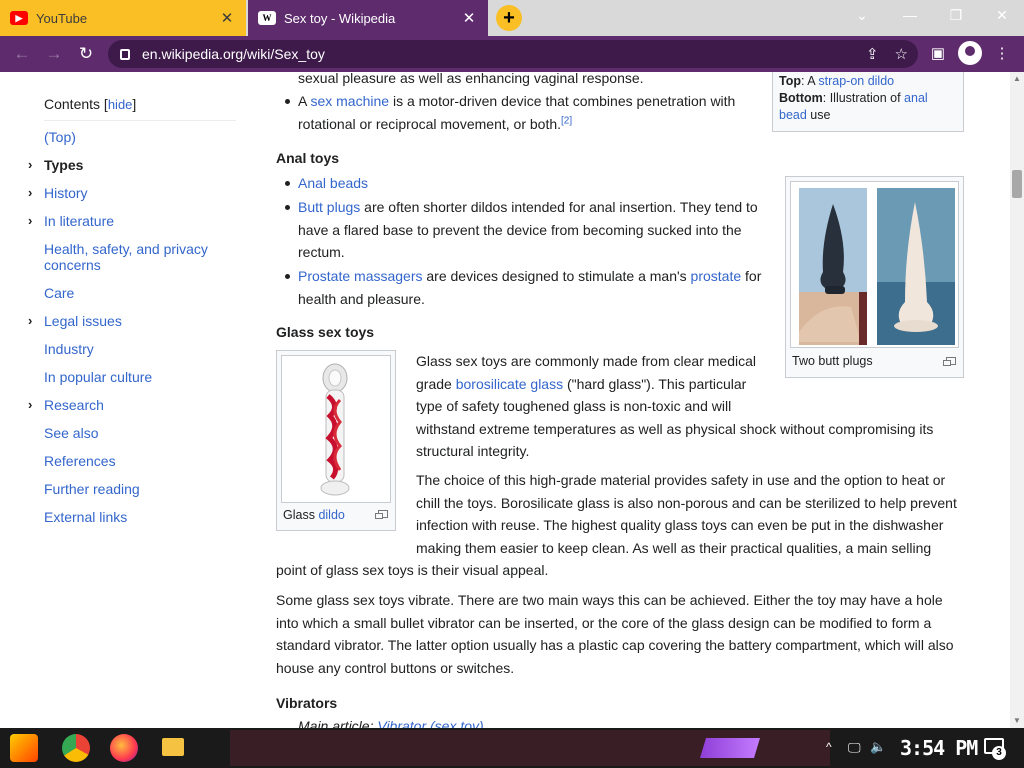 This screenshot has width=1024, height=768. Describe the element at coordinates (916, 98) in the screenshot. I see `anal-link: anal` at that location.